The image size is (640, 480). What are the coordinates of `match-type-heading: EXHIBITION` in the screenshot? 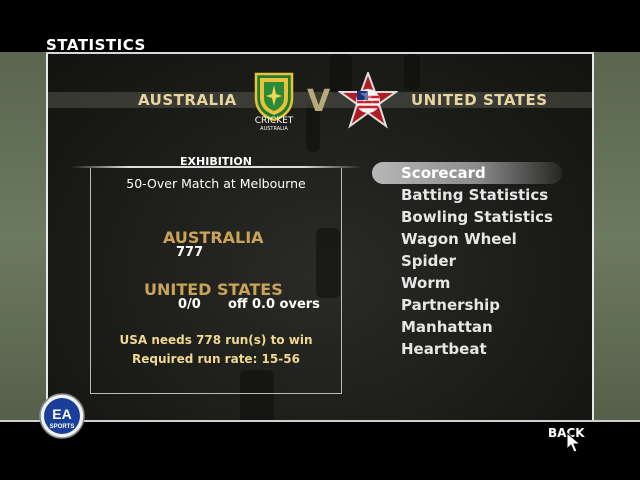 It's located at (216, 161).